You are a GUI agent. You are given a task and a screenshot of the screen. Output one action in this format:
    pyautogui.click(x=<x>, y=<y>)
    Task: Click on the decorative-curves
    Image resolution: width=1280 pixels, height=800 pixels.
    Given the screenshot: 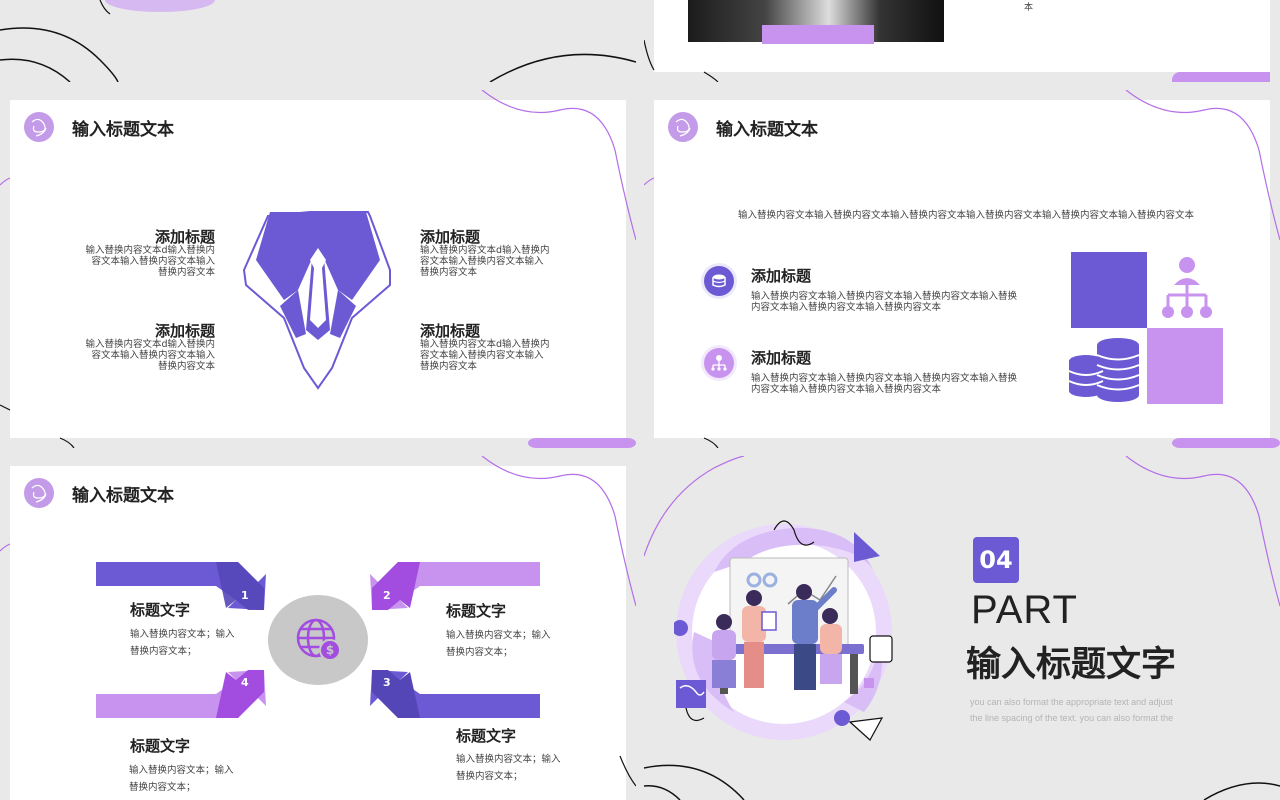 What is the action you would take?
    pyautogui.click(x=318, y=41)
    